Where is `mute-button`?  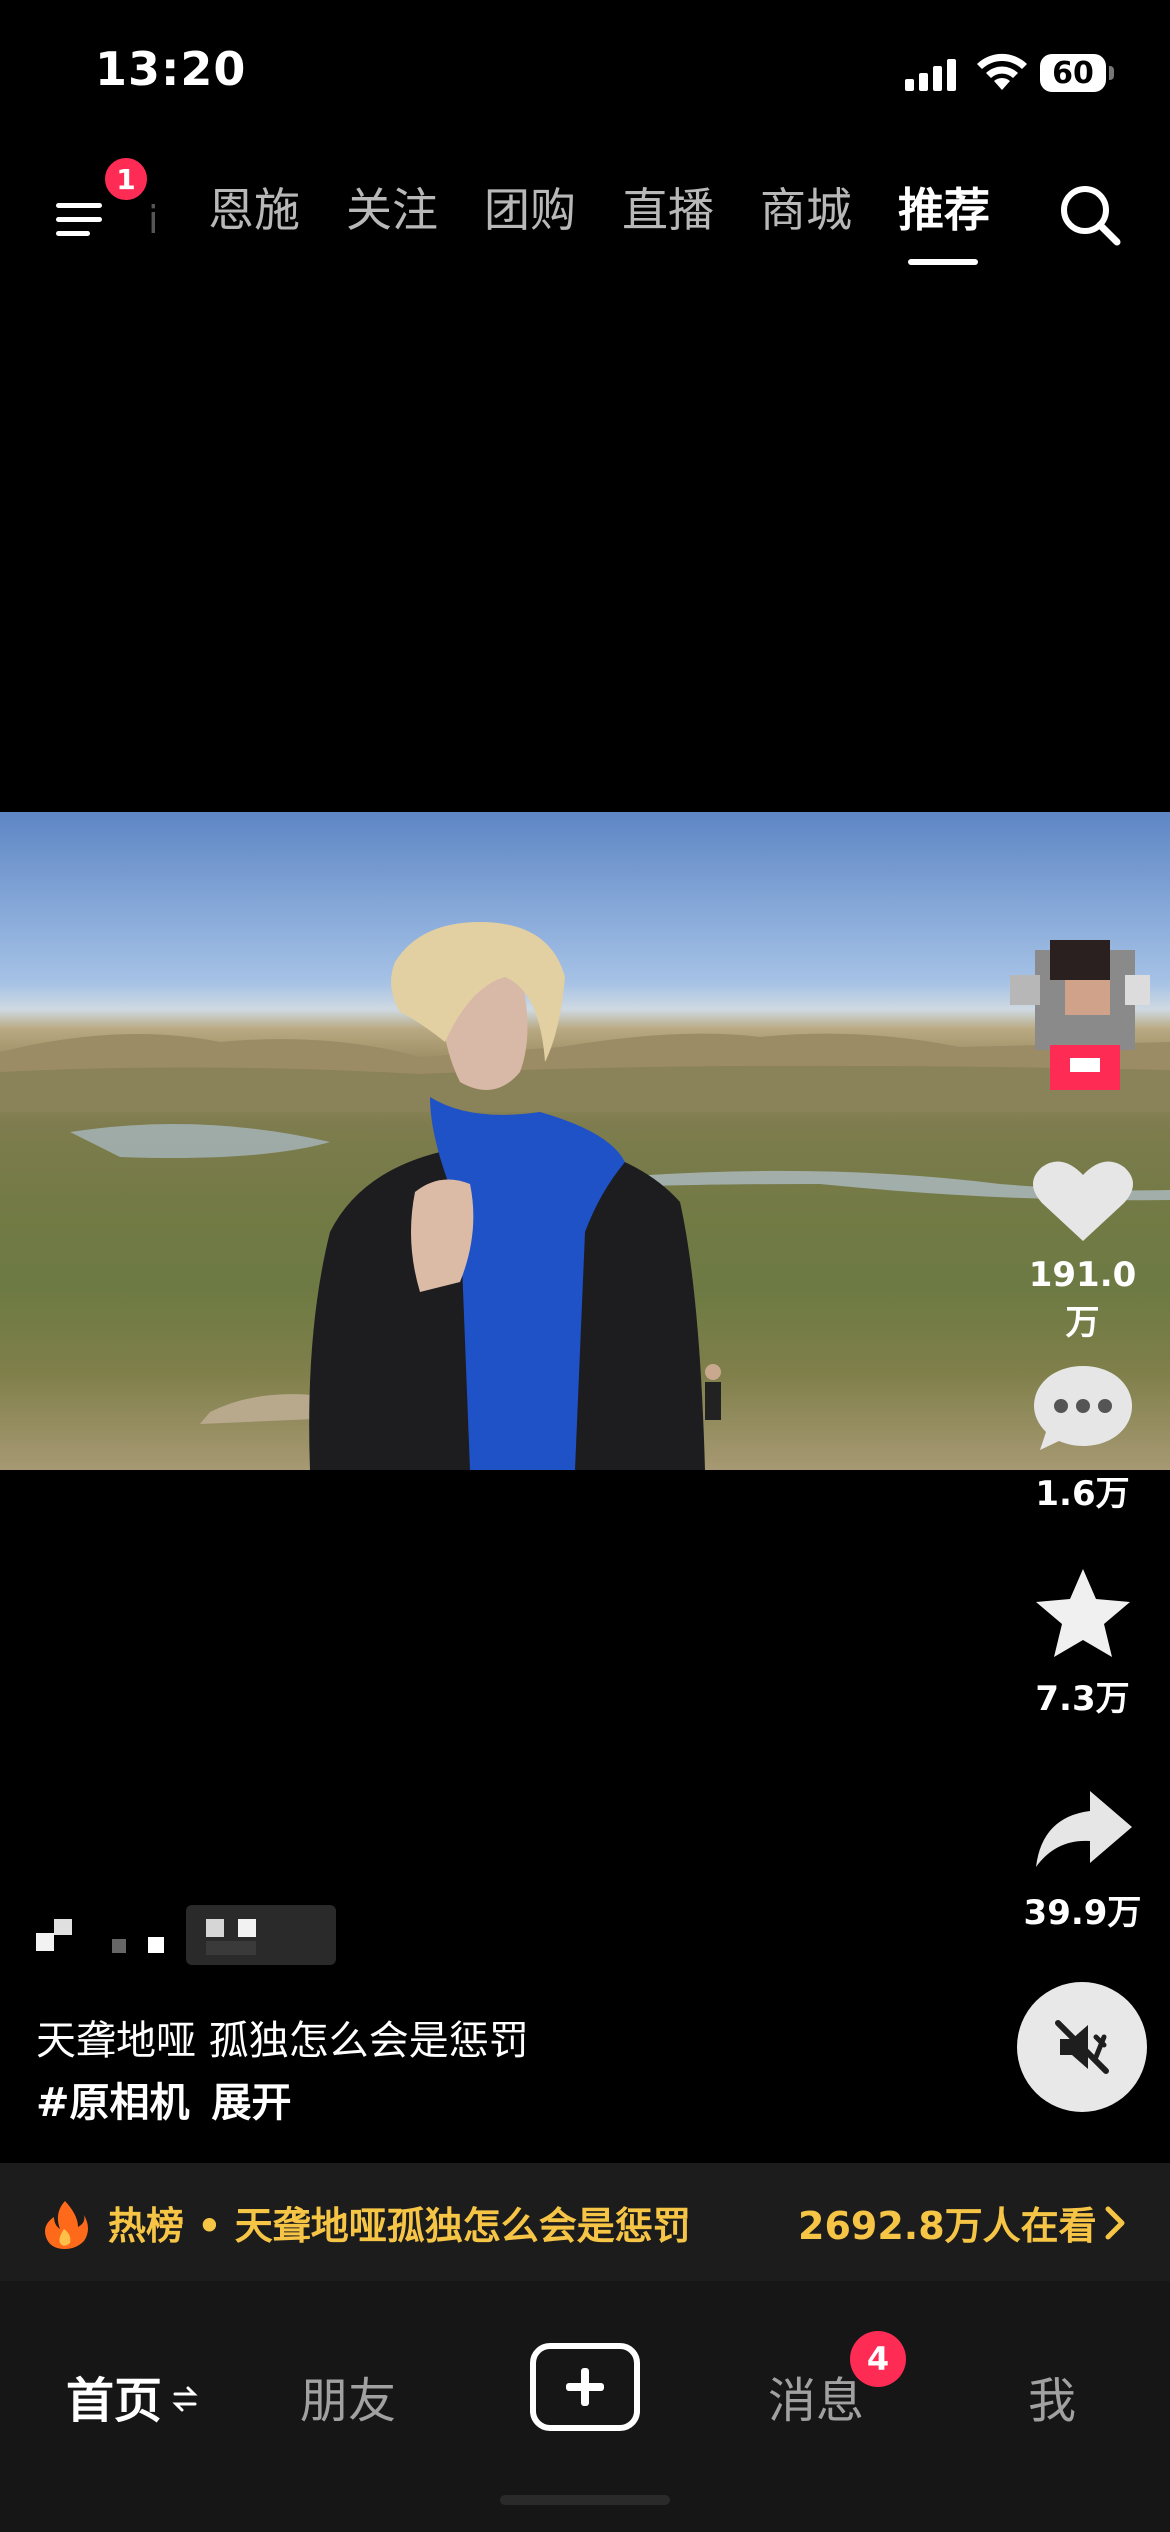
mute-button is located at coordinates (1082, 2047).